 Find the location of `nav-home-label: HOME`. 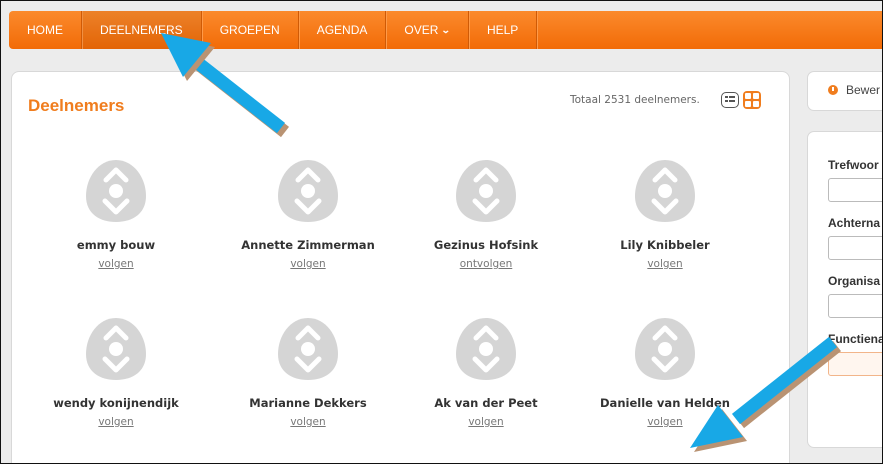

nav-home-label: HOME is located at coordinates (45, 30).